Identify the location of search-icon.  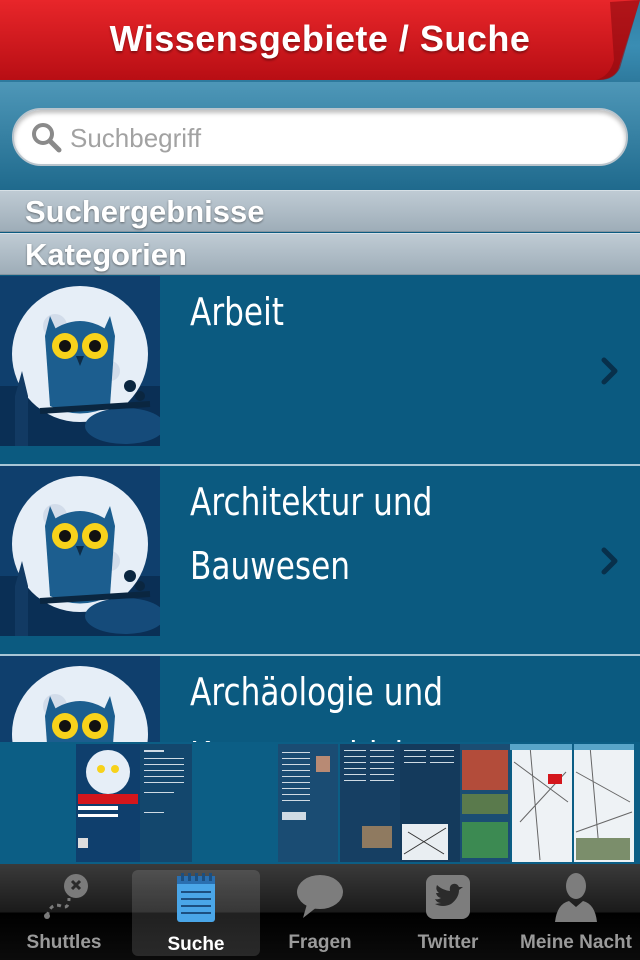
(47, 138).